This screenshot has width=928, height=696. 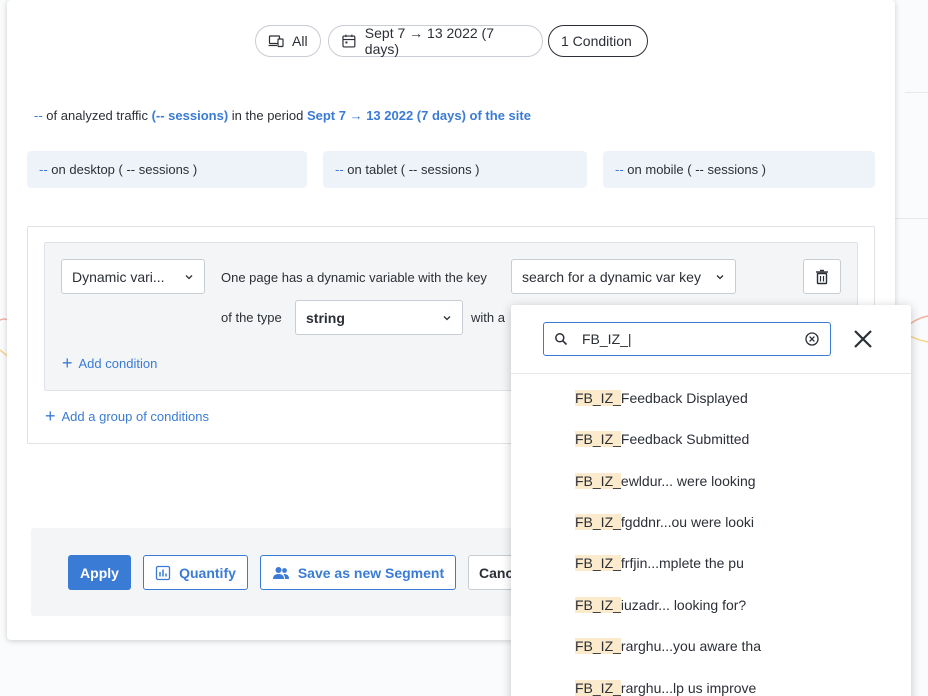 I want to click on dropdown-search-input, so click(x=693, y=339).